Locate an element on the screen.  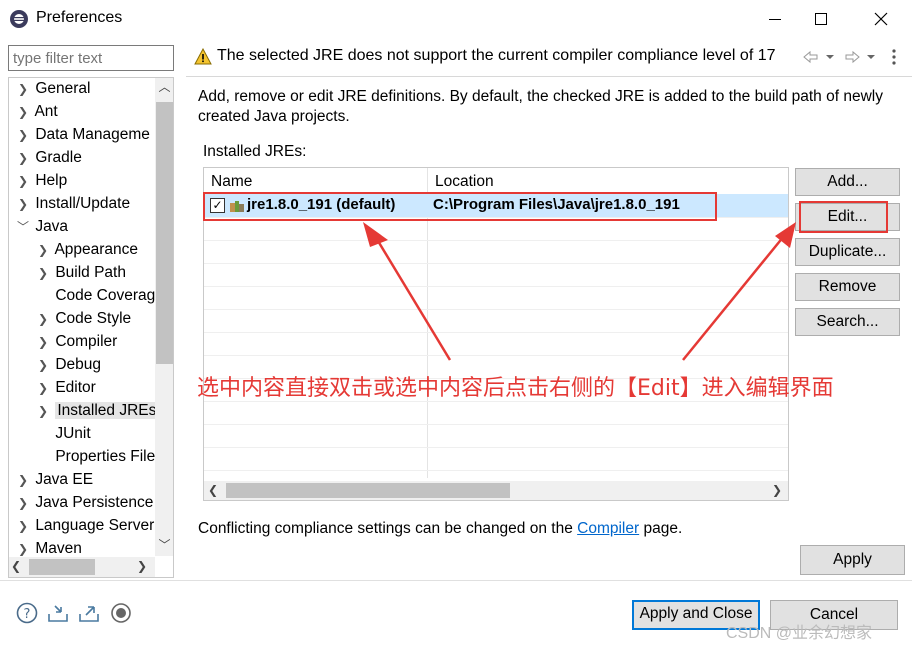
tree-item: ﹀ Java is located at coordinates (41, 227).